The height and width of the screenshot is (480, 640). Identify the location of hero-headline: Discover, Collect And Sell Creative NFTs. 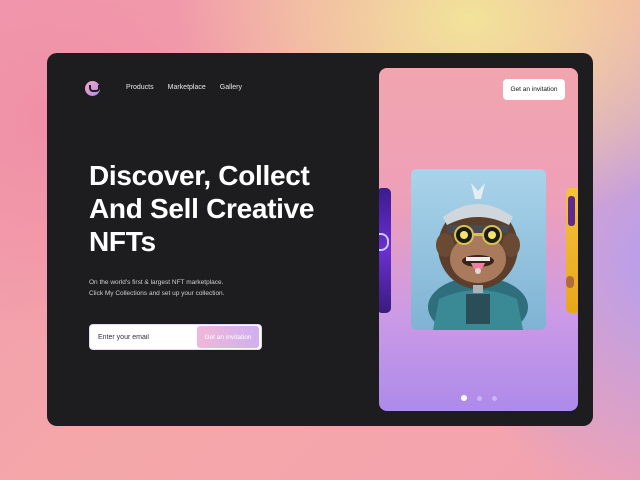
(214, 208).